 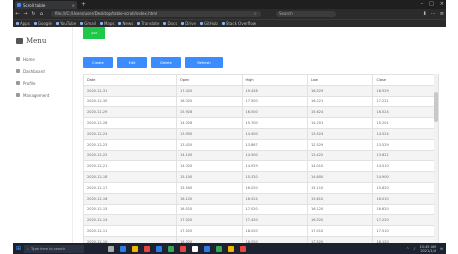 What do you see at coordinates (98, 62) in the screenshot?
I see `create-button: Create` at bounding box center [98, 62].